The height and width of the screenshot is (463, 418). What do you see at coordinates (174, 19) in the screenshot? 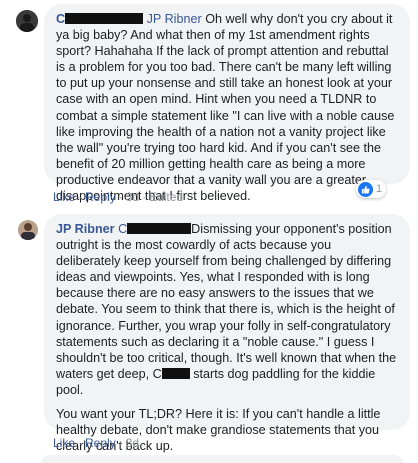
I see `mention-link: JP Ribner` at bounding box center [174, 19].